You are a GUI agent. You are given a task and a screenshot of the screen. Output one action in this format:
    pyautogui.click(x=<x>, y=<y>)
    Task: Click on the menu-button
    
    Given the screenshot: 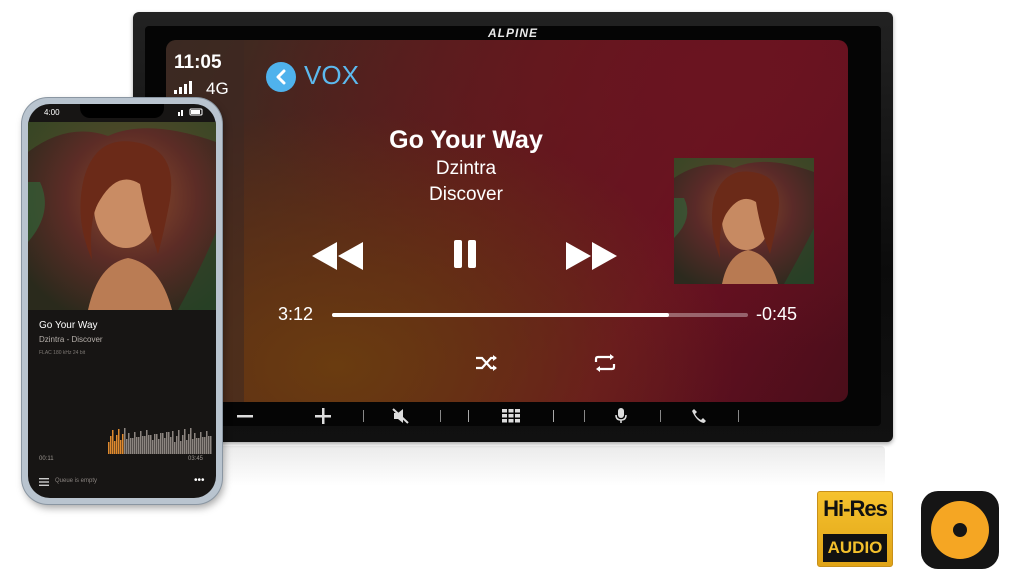 What is the action you would take?
    pyautogui.click(x=511, y=416)
    